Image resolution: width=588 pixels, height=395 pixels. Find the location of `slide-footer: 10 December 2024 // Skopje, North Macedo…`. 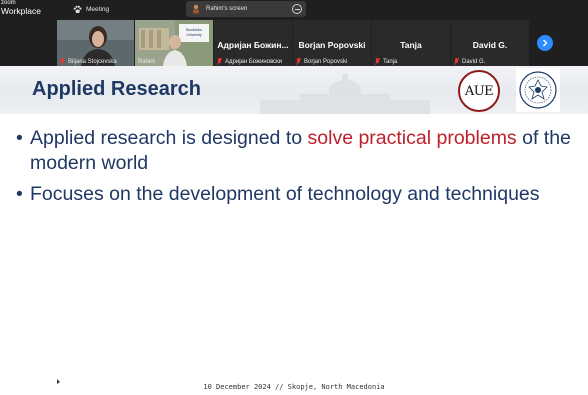

slide-footer: 10 December 2024 // Skopje, North Macedo… is located at coordinates (294, 387).